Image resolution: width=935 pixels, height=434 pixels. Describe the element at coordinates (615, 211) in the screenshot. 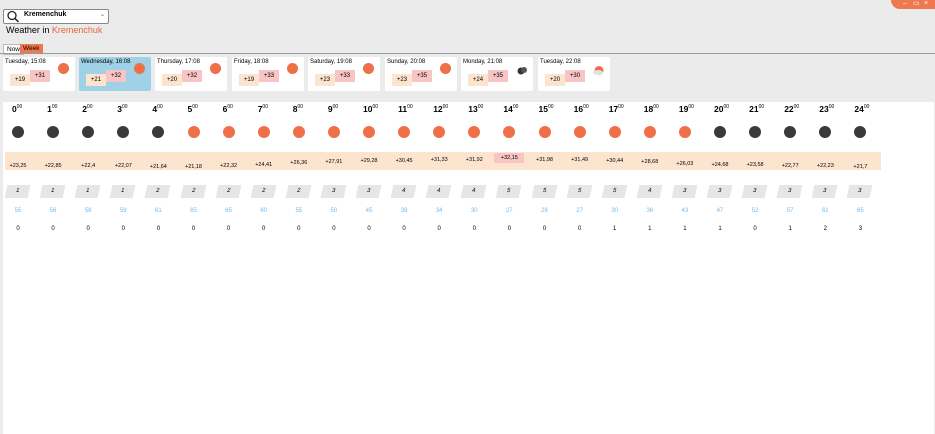

I see `humidity-value: 30` at that location.